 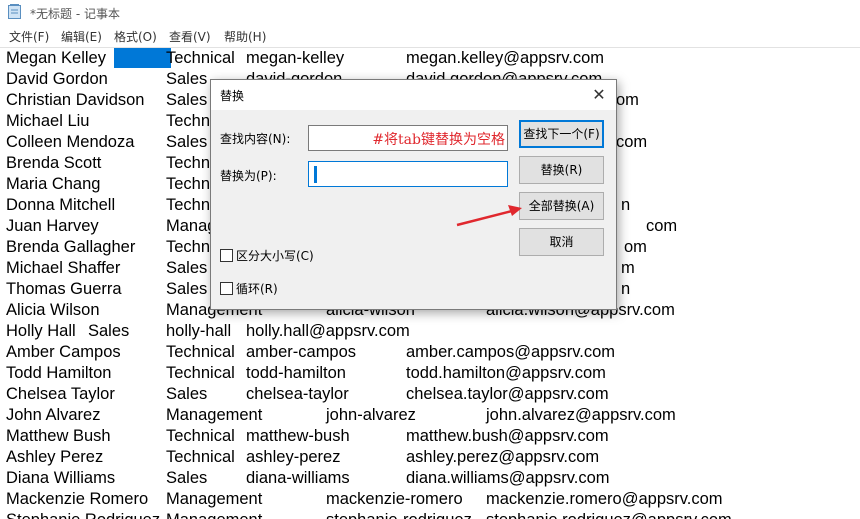 I want to click on match-case-label: 区分大小写(C), so click(x=275, y=256).